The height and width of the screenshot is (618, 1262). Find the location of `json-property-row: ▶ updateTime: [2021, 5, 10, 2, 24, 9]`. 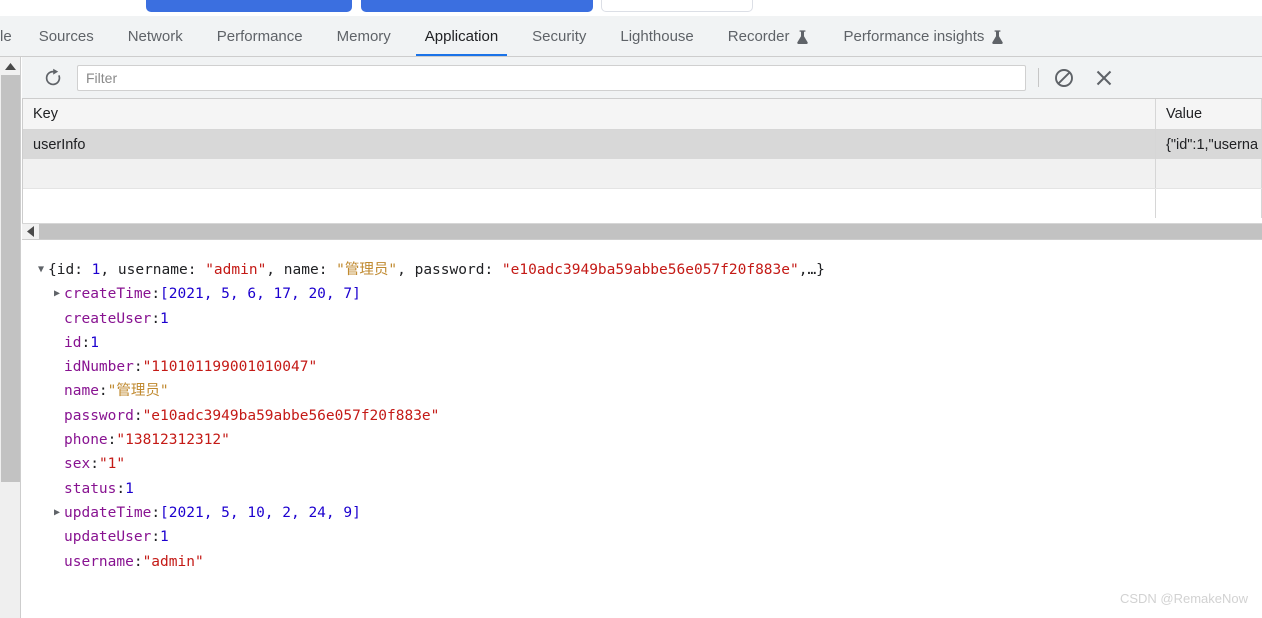

json-property-row: ▶ updateTime: [2021, 5, 10, 2, 24, 9] is located at coordinates (642, 513).